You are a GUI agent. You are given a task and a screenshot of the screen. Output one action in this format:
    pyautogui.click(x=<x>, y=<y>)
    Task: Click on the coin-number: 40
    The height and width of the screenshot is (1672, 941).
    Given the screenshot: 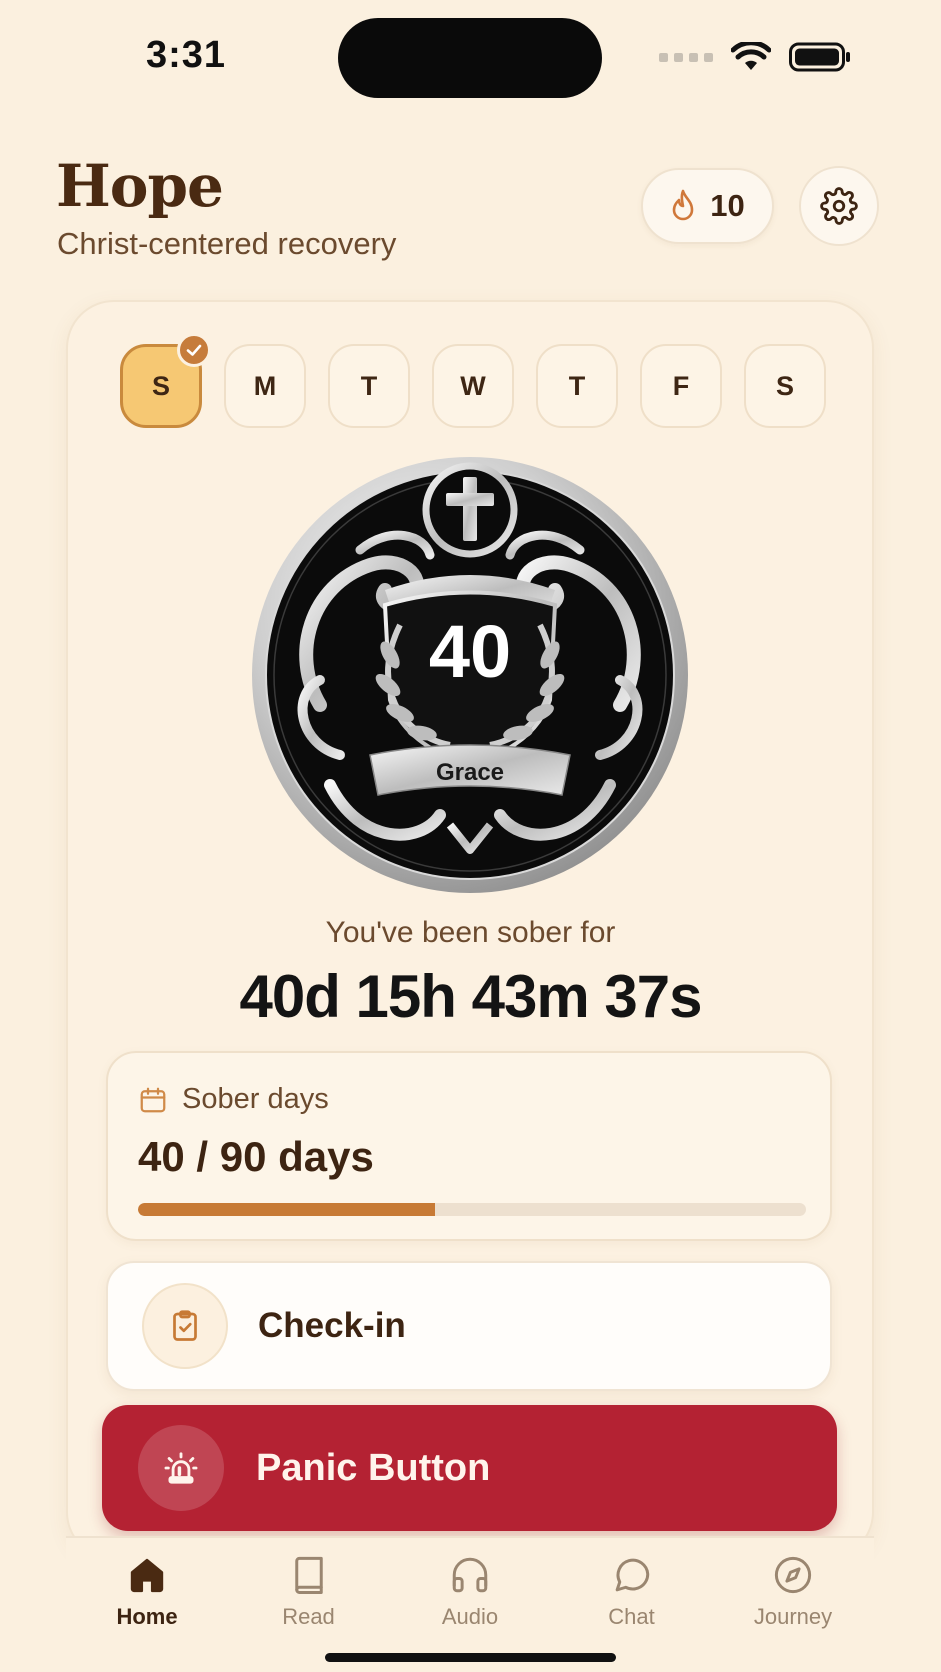 What is the action you would take?
    pyautogui.click(x=470, y=651)
    